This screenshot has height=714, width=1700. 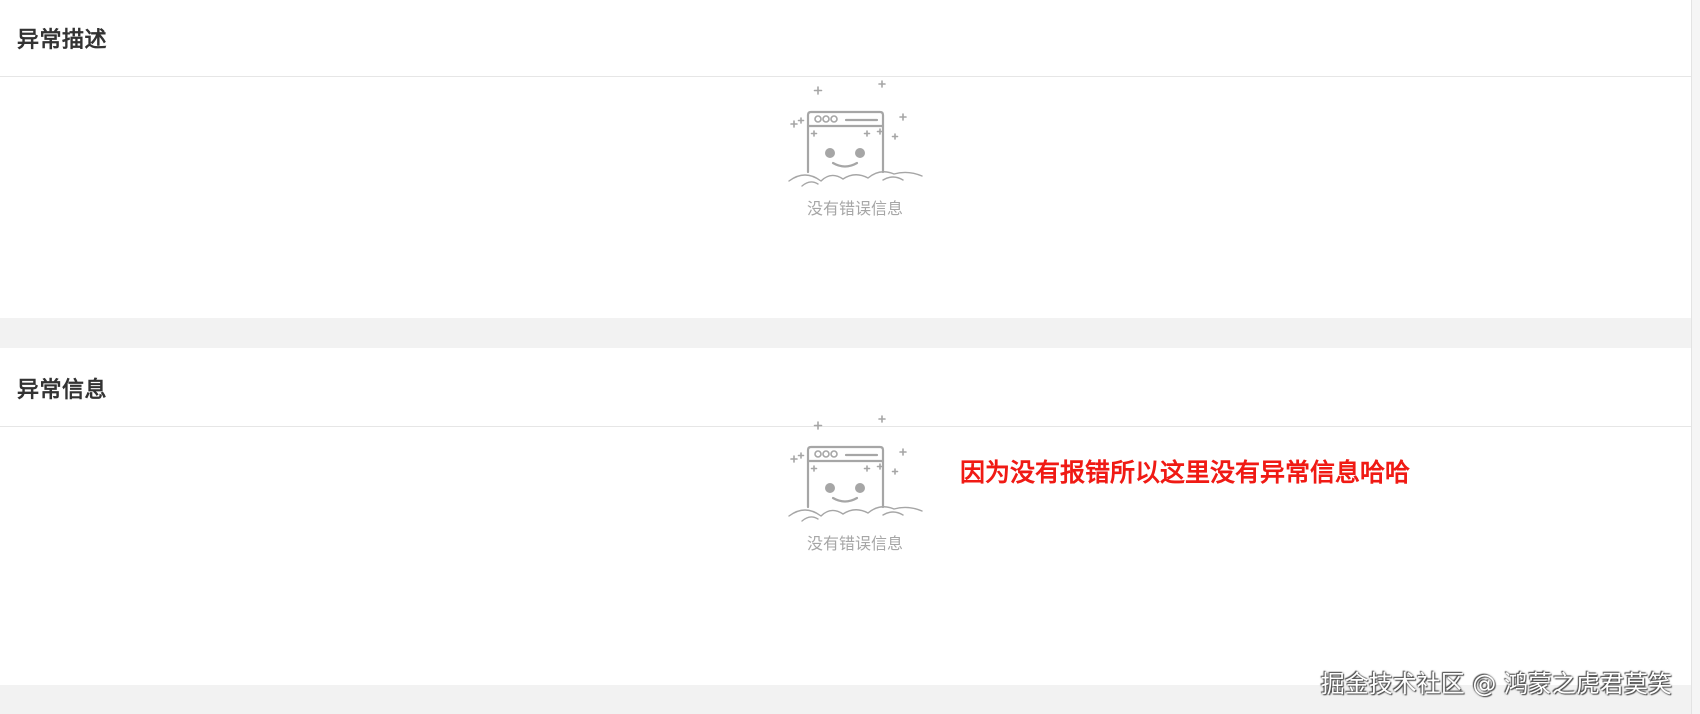 What do you see at coordinates (62, 390) in the screenshot?
I see `panel-title: 异常信息` at bounding box center [62, 390].